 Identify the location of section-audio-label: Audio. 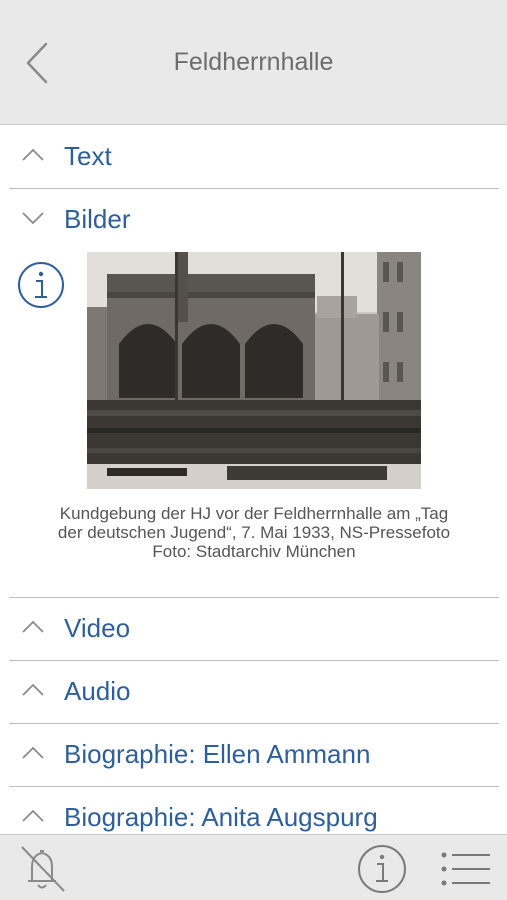
(97, 691).